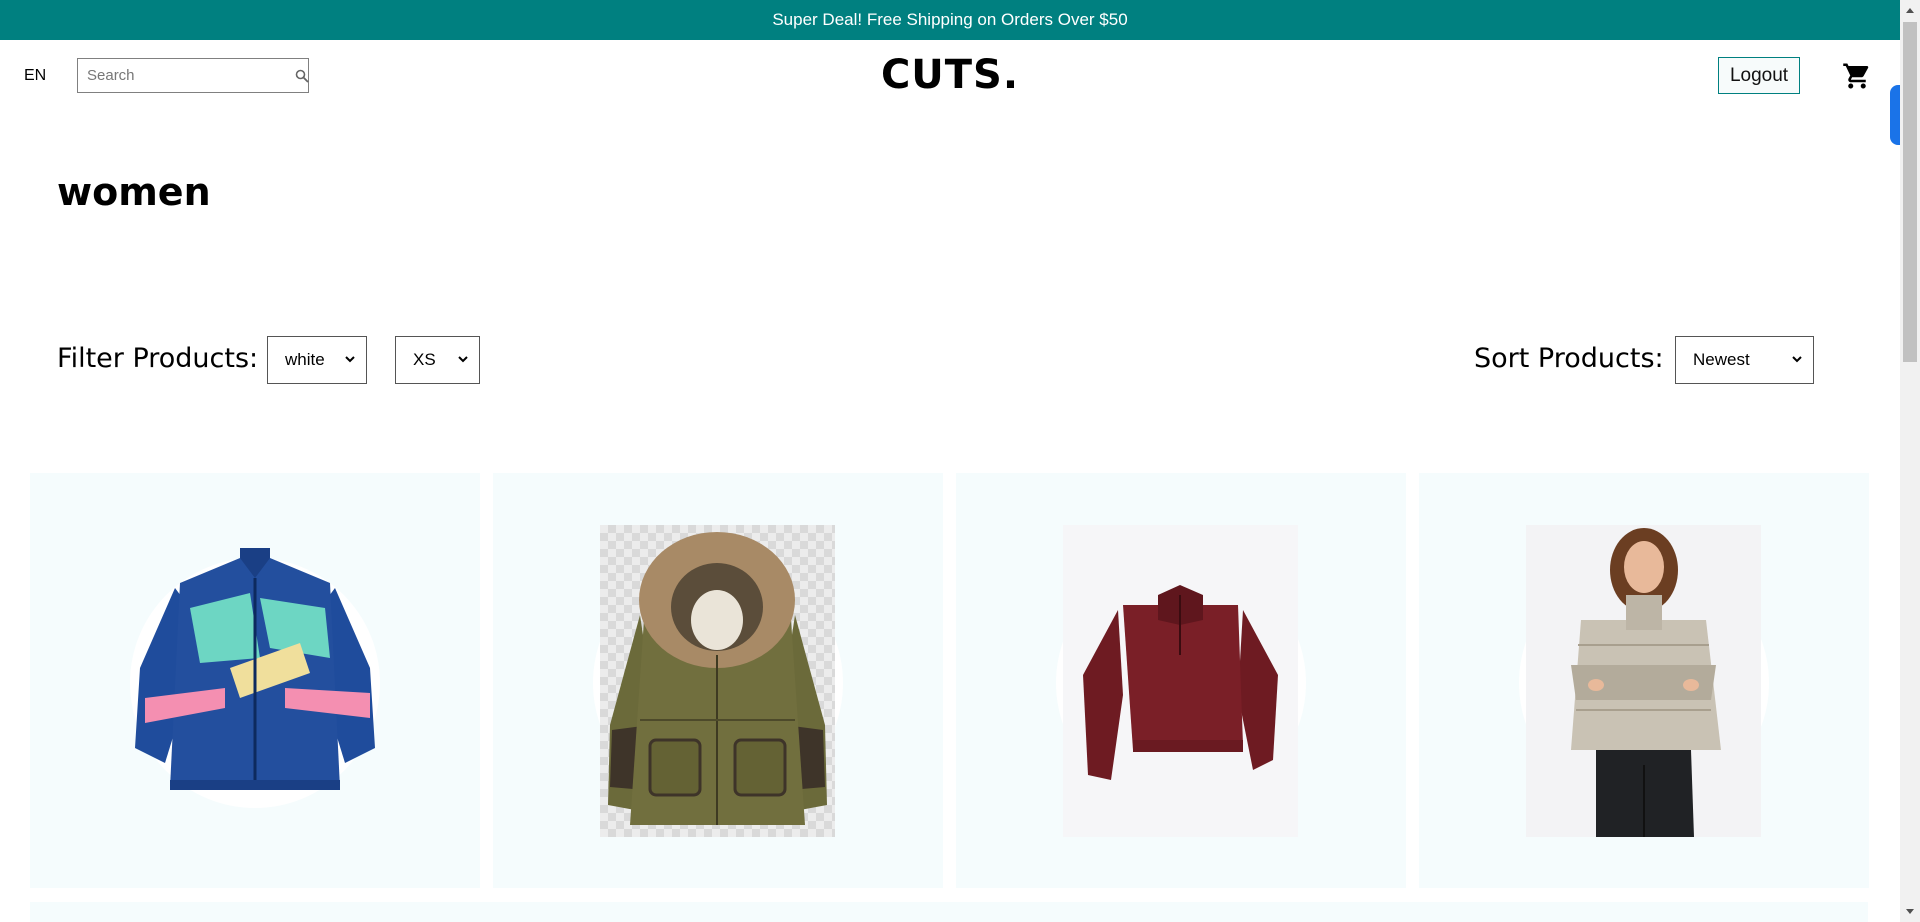  What do you see at coordinates (424, 359) in the screenshot?
I see `size-filter-value: XS` at bounding box center [424, 359].